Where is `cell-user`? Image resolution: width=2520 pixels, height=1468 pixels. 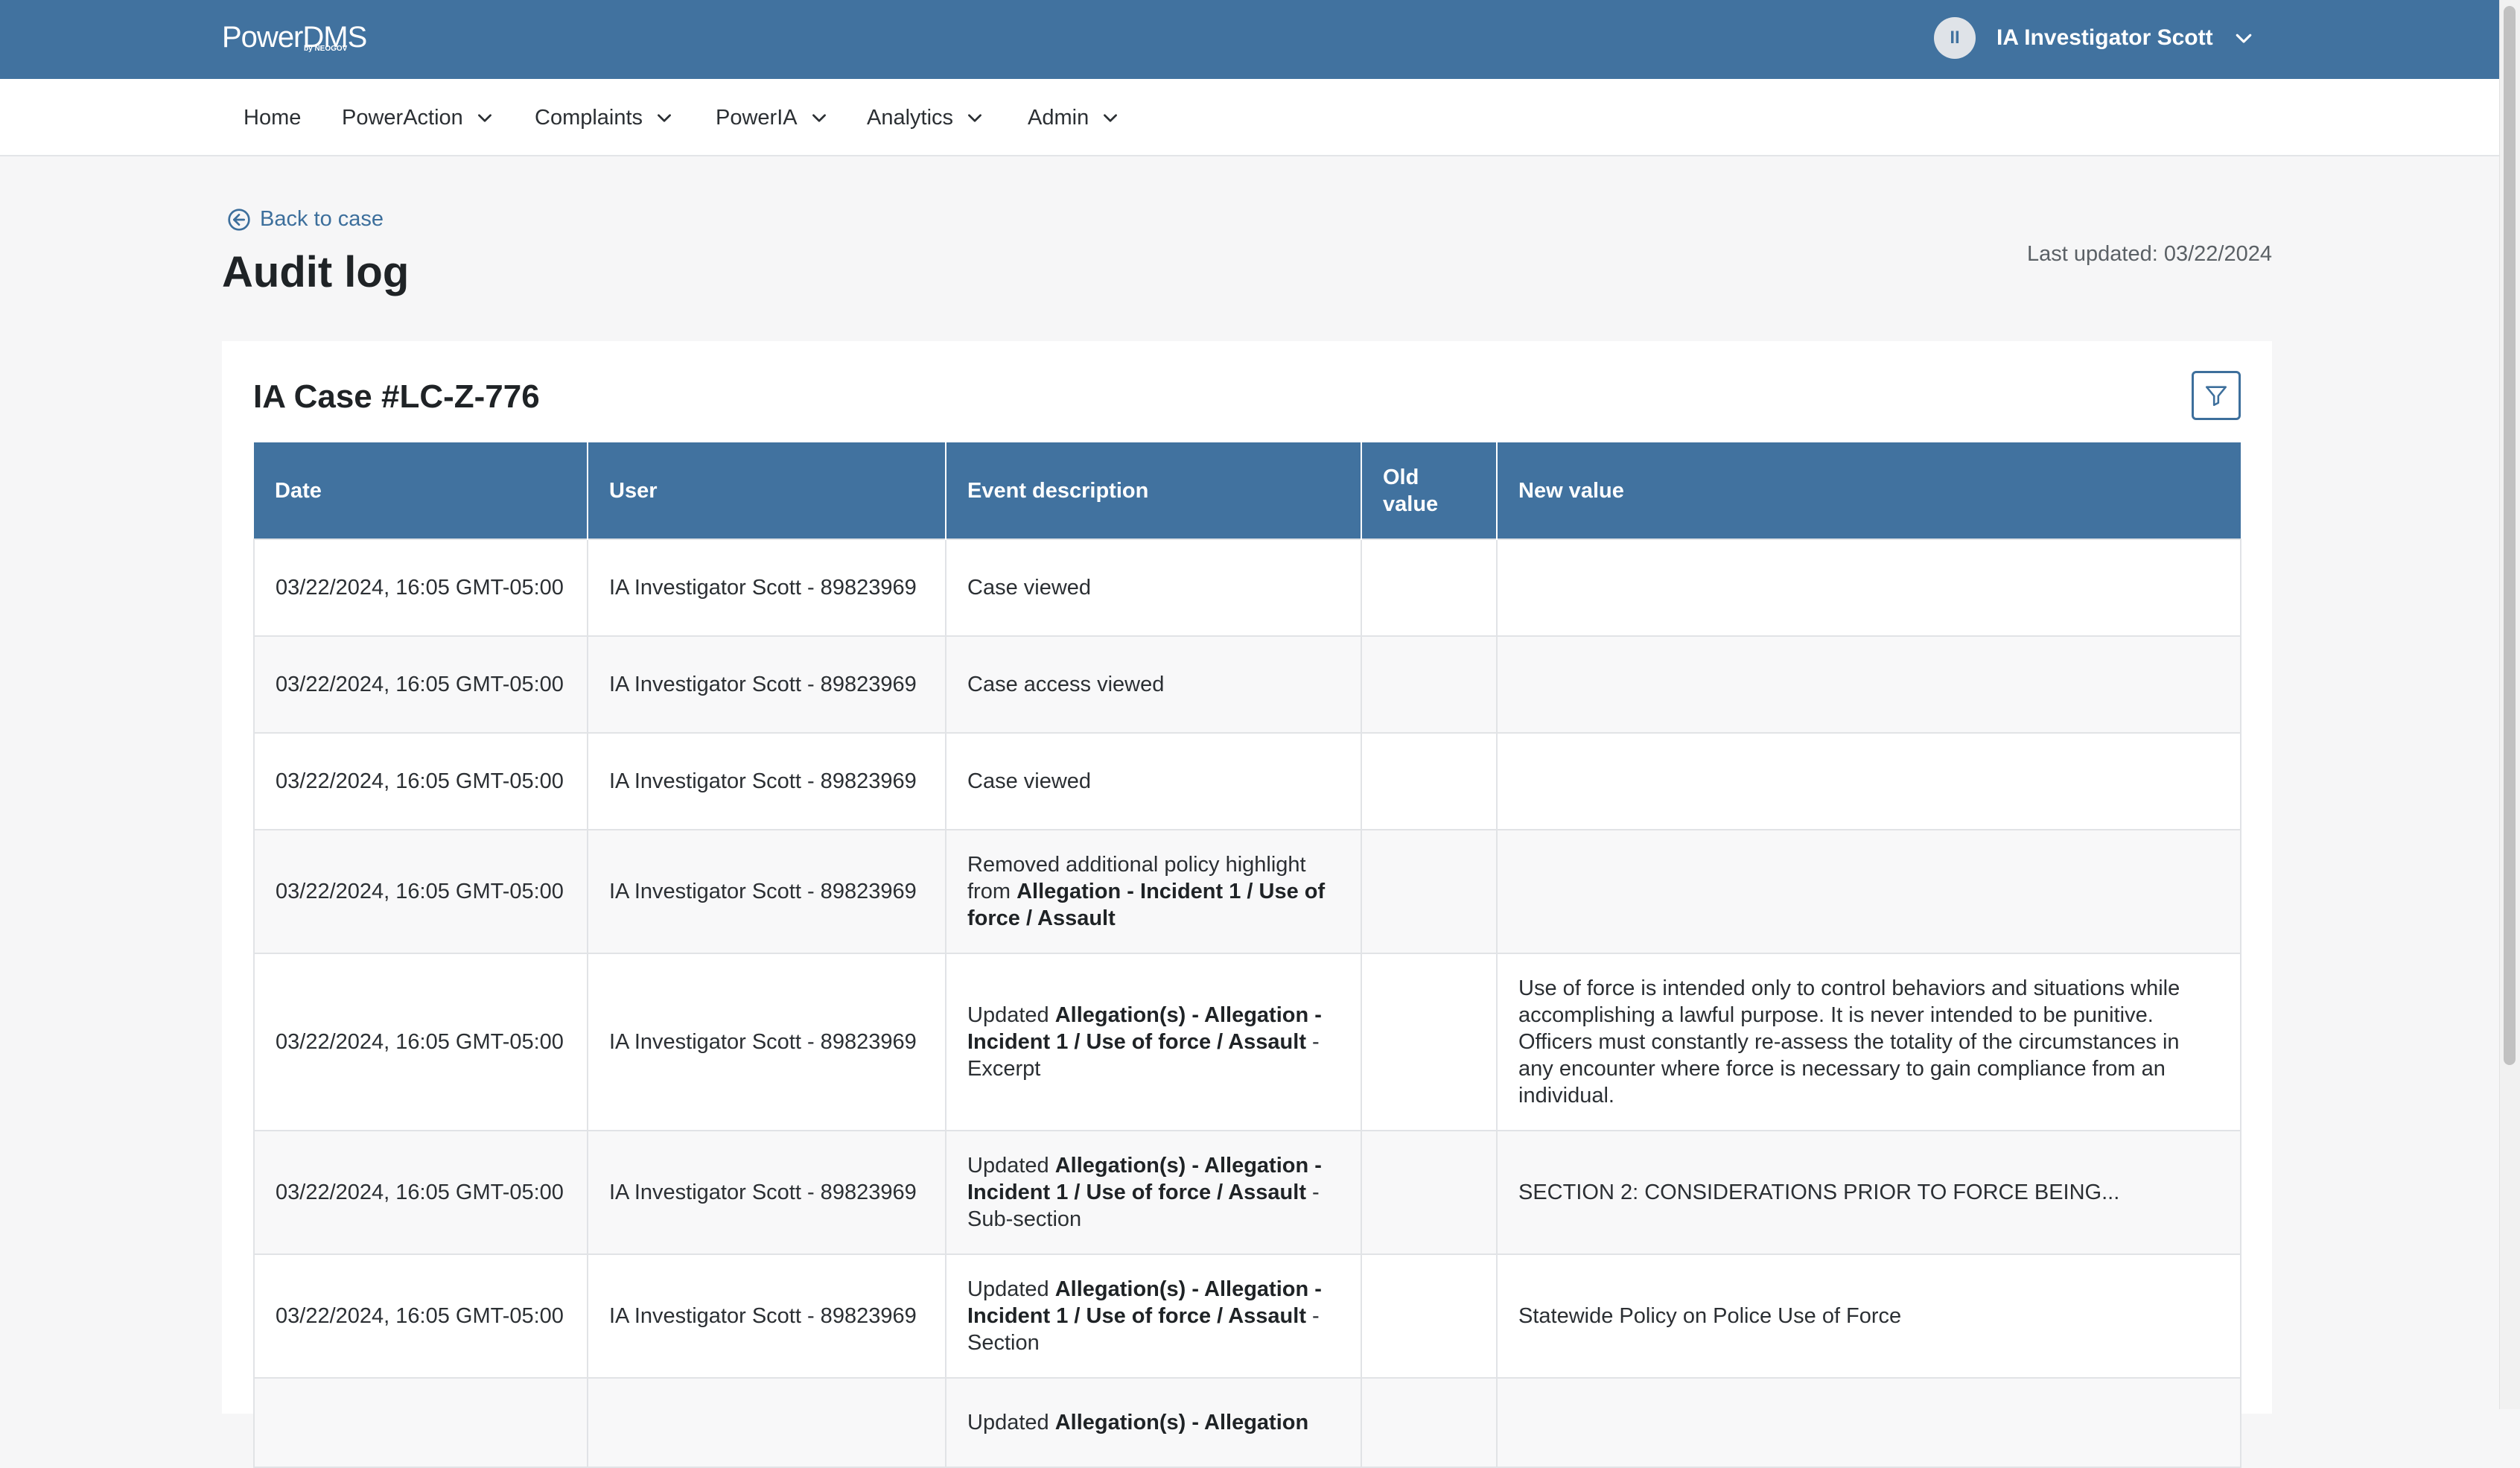
cell-user is located at coordinates (766, 1422).